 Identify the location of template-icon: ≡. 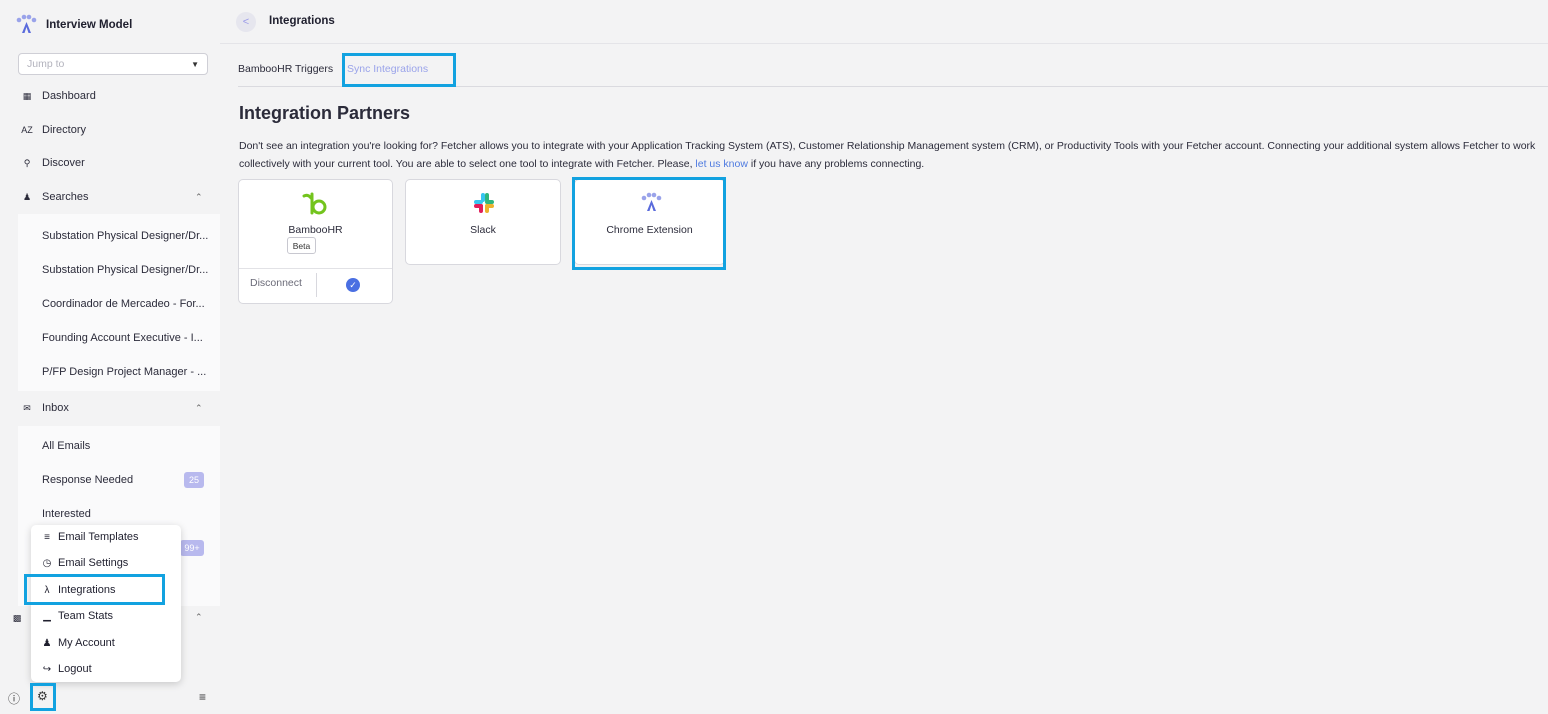
(47, 537).